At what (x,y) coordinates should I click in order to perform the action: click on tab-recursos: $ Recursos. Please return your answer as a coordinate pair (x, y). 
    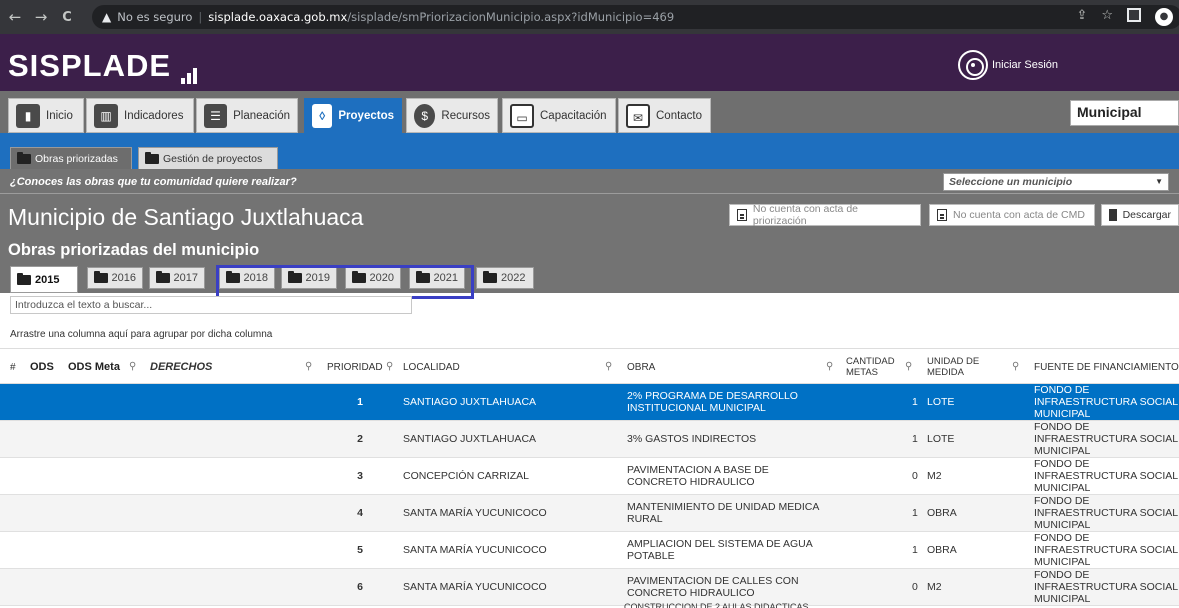
    Looking at the image, I should click on (452, 115).